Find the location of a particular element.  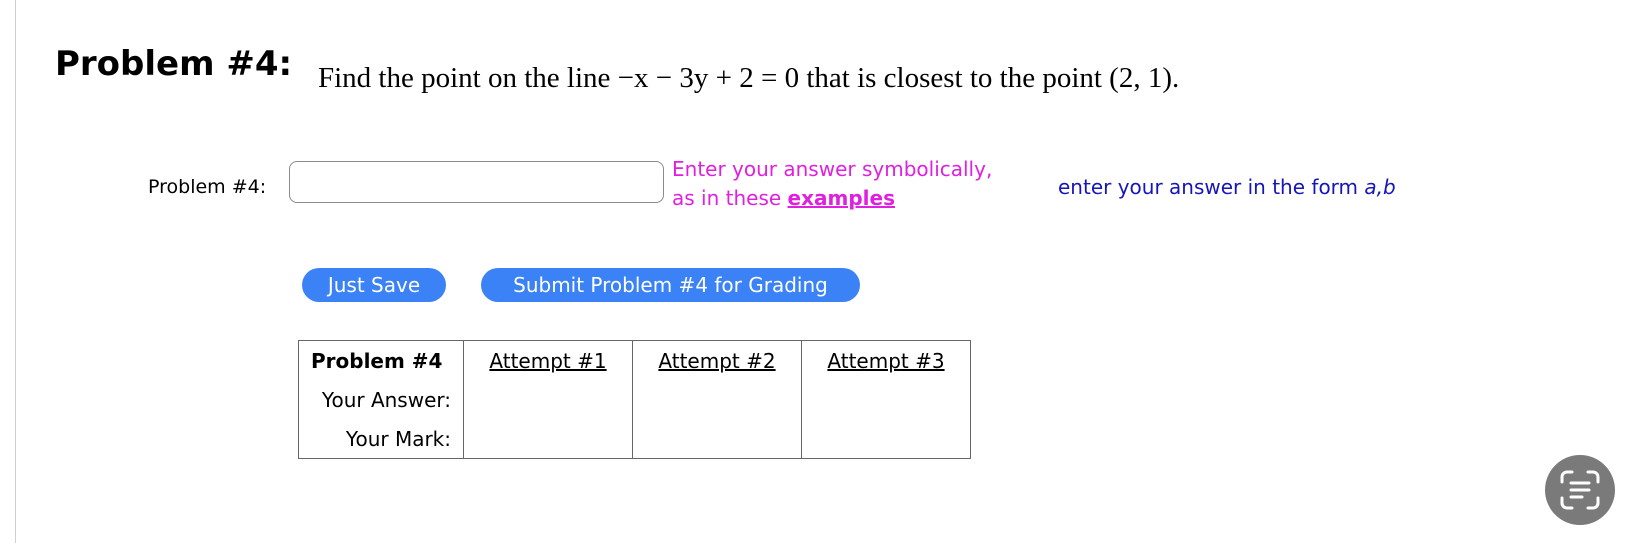

answer-format-hint-text: enter your answer in the form is located at coordinates (1211, 187).